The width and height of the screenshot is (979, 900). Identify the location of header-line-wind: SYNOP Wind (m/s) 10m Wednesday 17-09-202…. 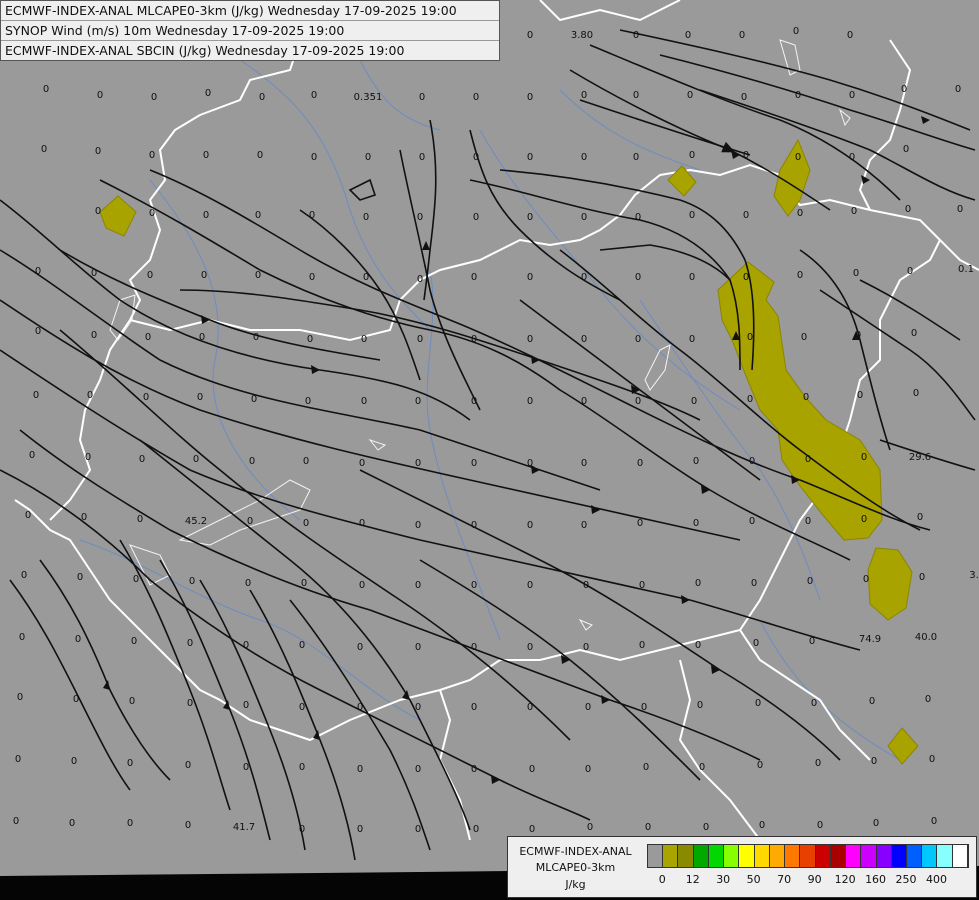
(250, 31).